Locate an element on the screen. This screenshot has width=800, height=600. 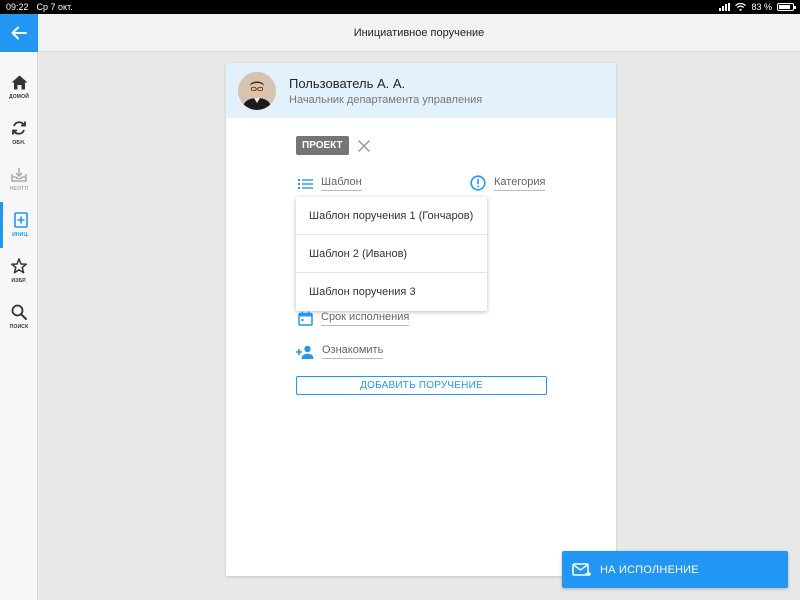
alert-circle-icon is located at coordinates (478, 183).